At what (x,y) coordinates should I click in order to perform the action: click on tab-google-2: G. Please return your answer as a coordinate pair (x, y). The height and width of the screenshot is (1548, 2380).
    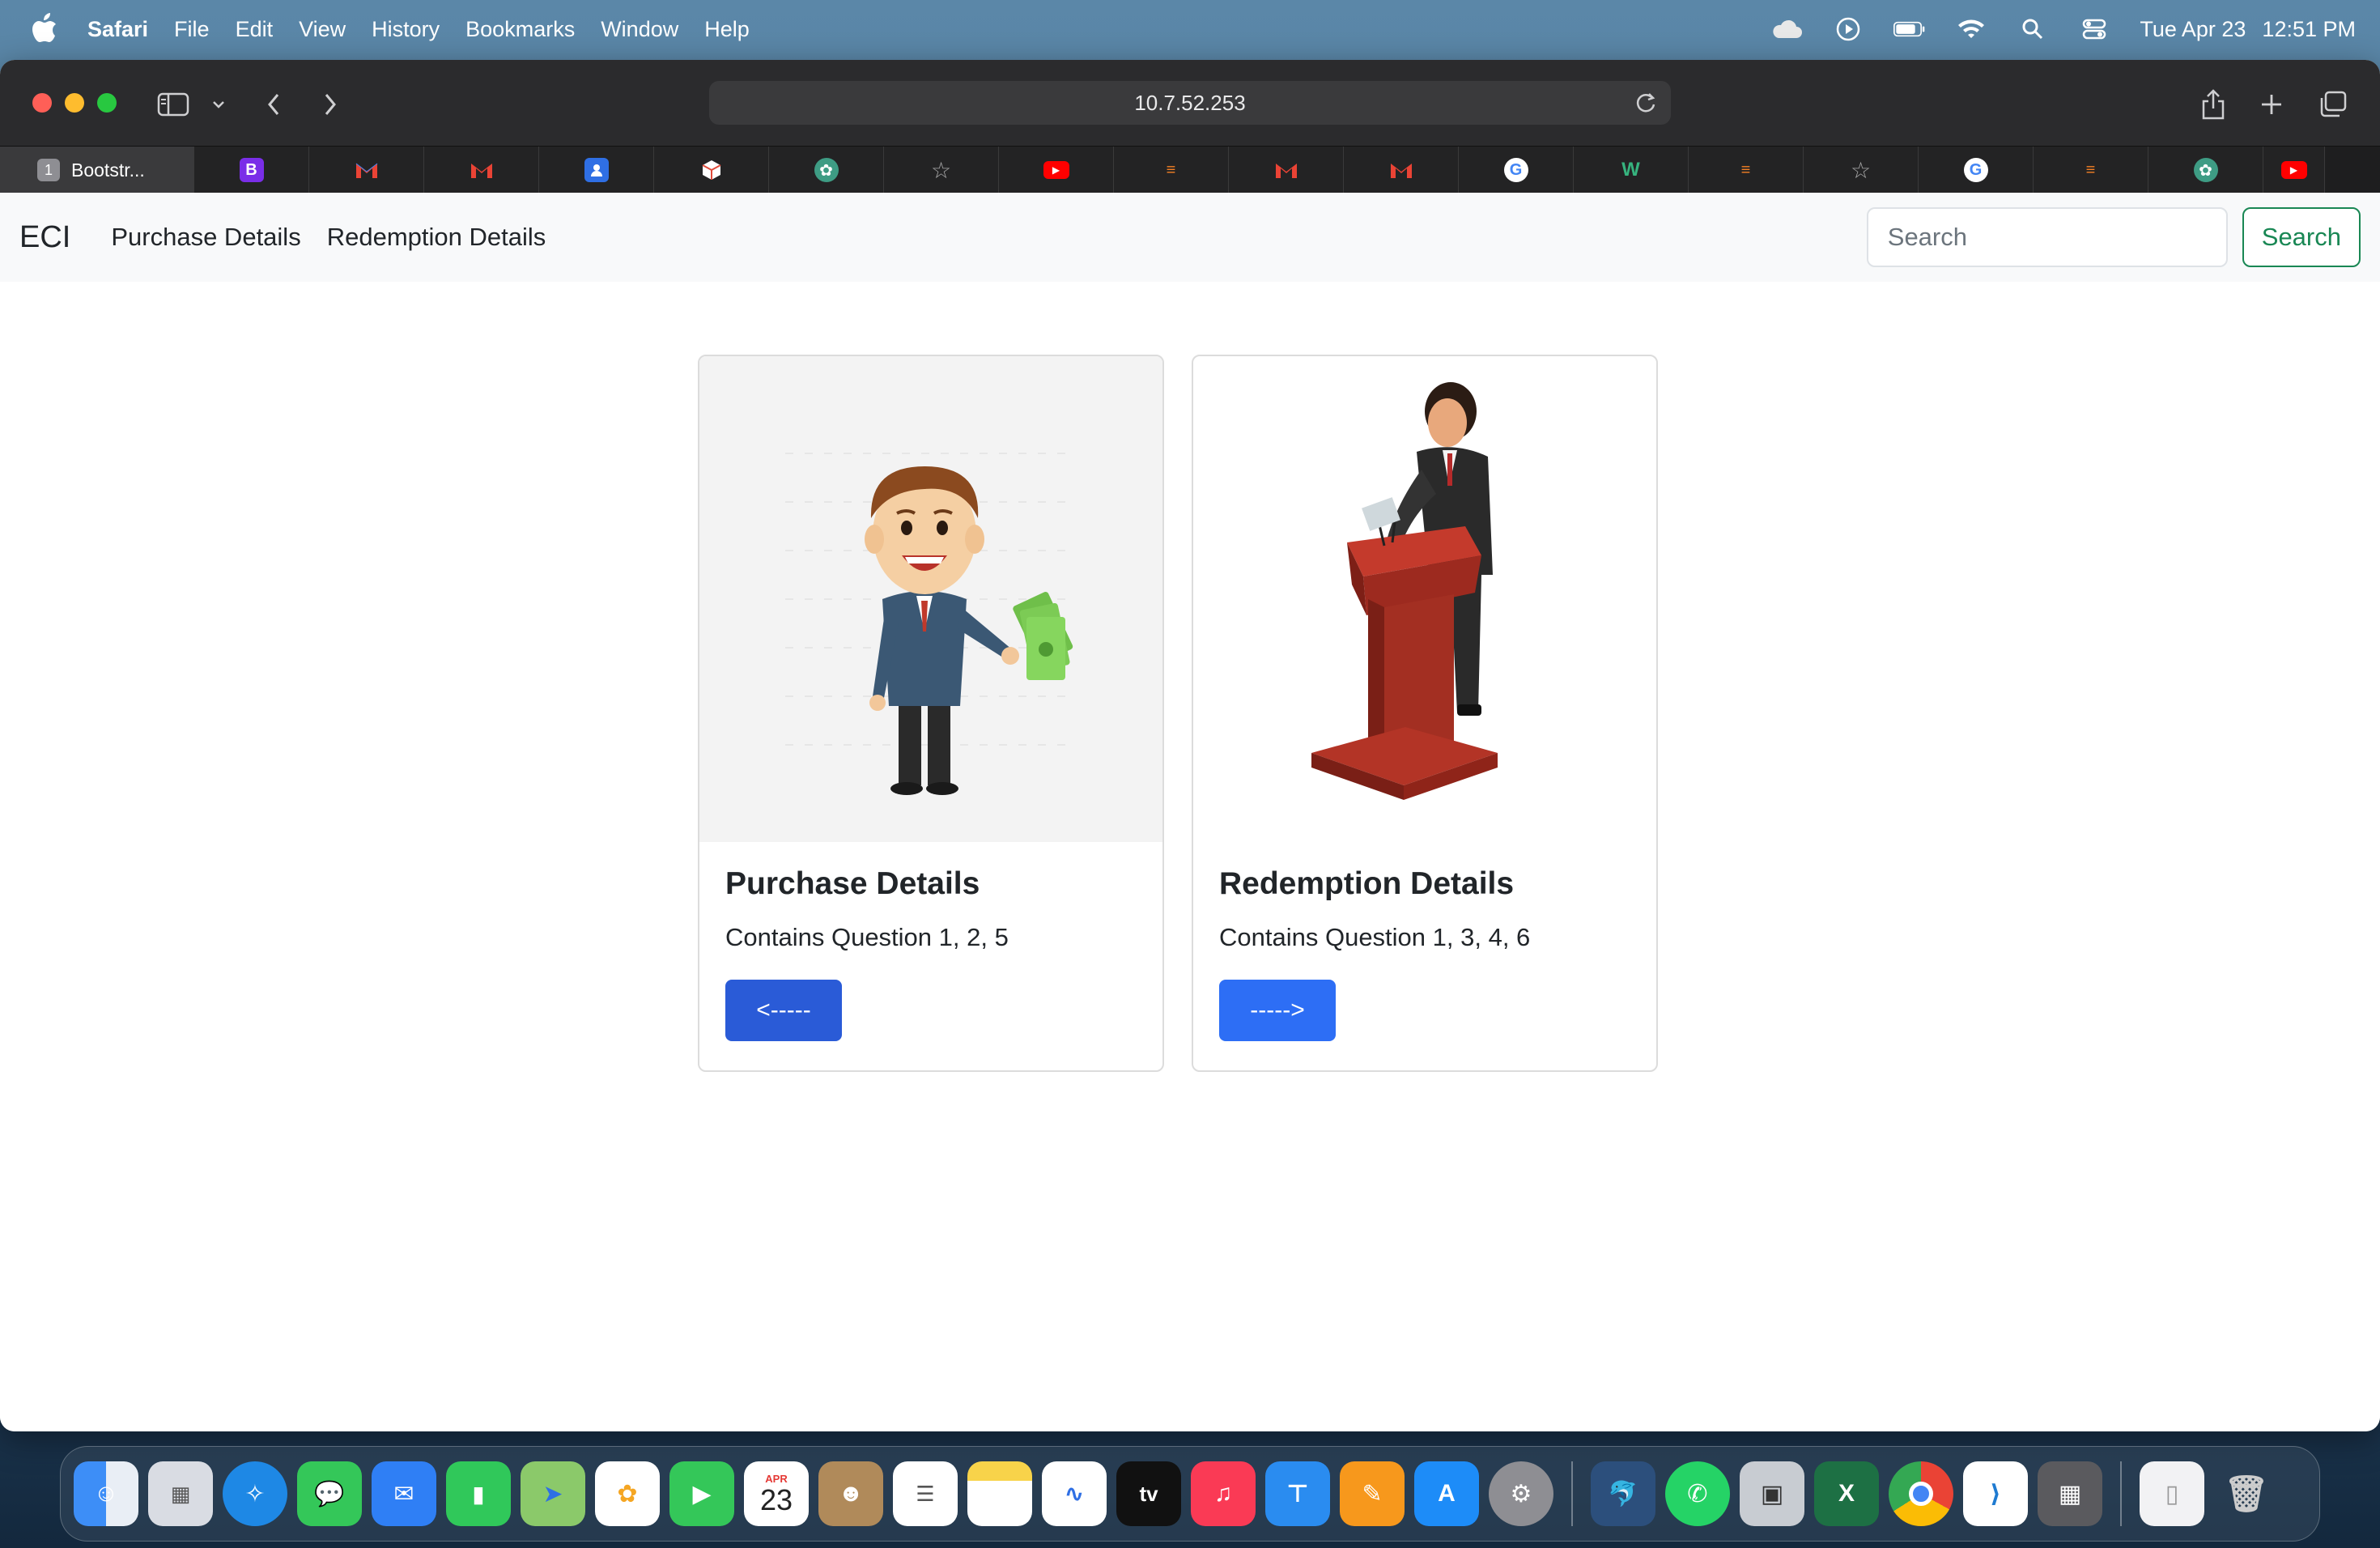
    Looking at the image, I should click on (1976, 170).